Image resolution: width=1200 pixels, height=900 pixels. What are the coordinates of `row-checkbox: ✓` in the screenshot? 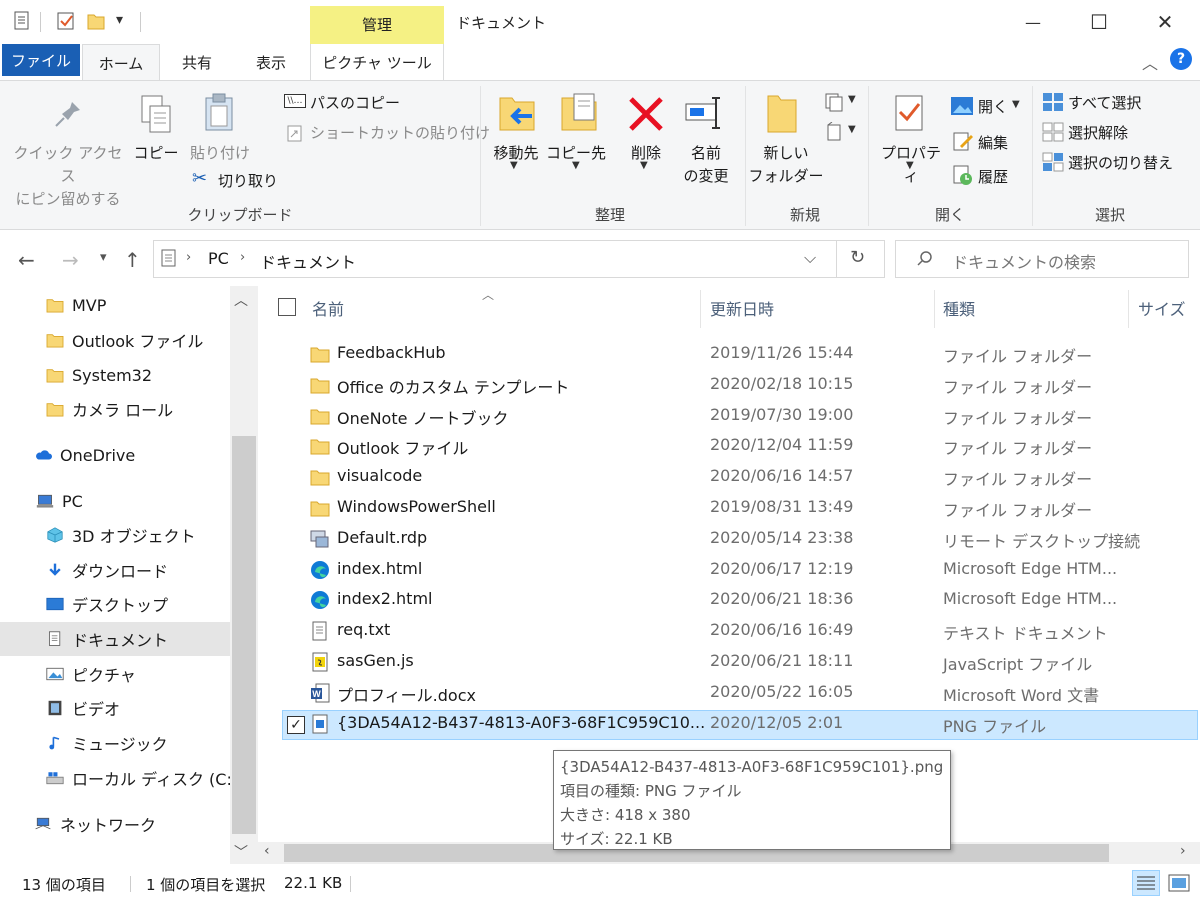 It's located at (296, 725).